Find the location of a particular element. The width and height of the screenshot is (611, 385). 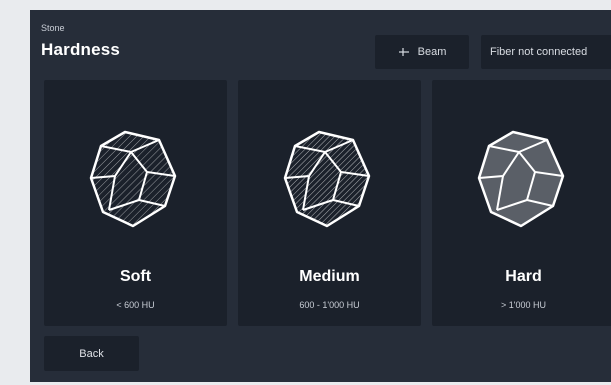

stone-hard-icon is located at coordinates (521, 179).